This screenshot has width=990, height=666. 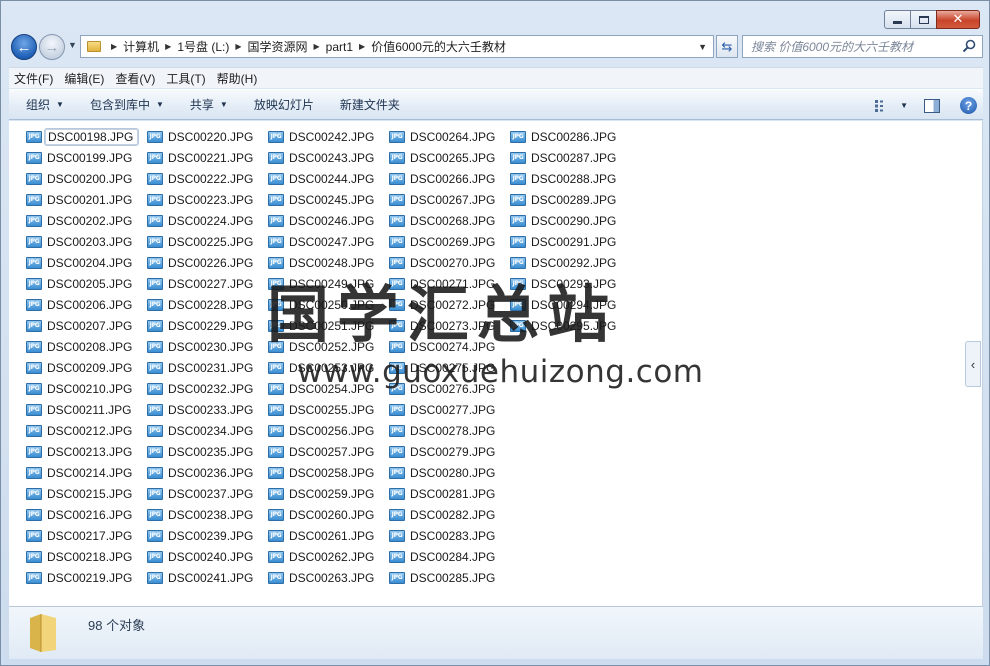 What do you see at coordinates (85, 304) in the screenshot?
I see `file-item: JPG DSC00206.JPG` at bounding box center [85, 304].